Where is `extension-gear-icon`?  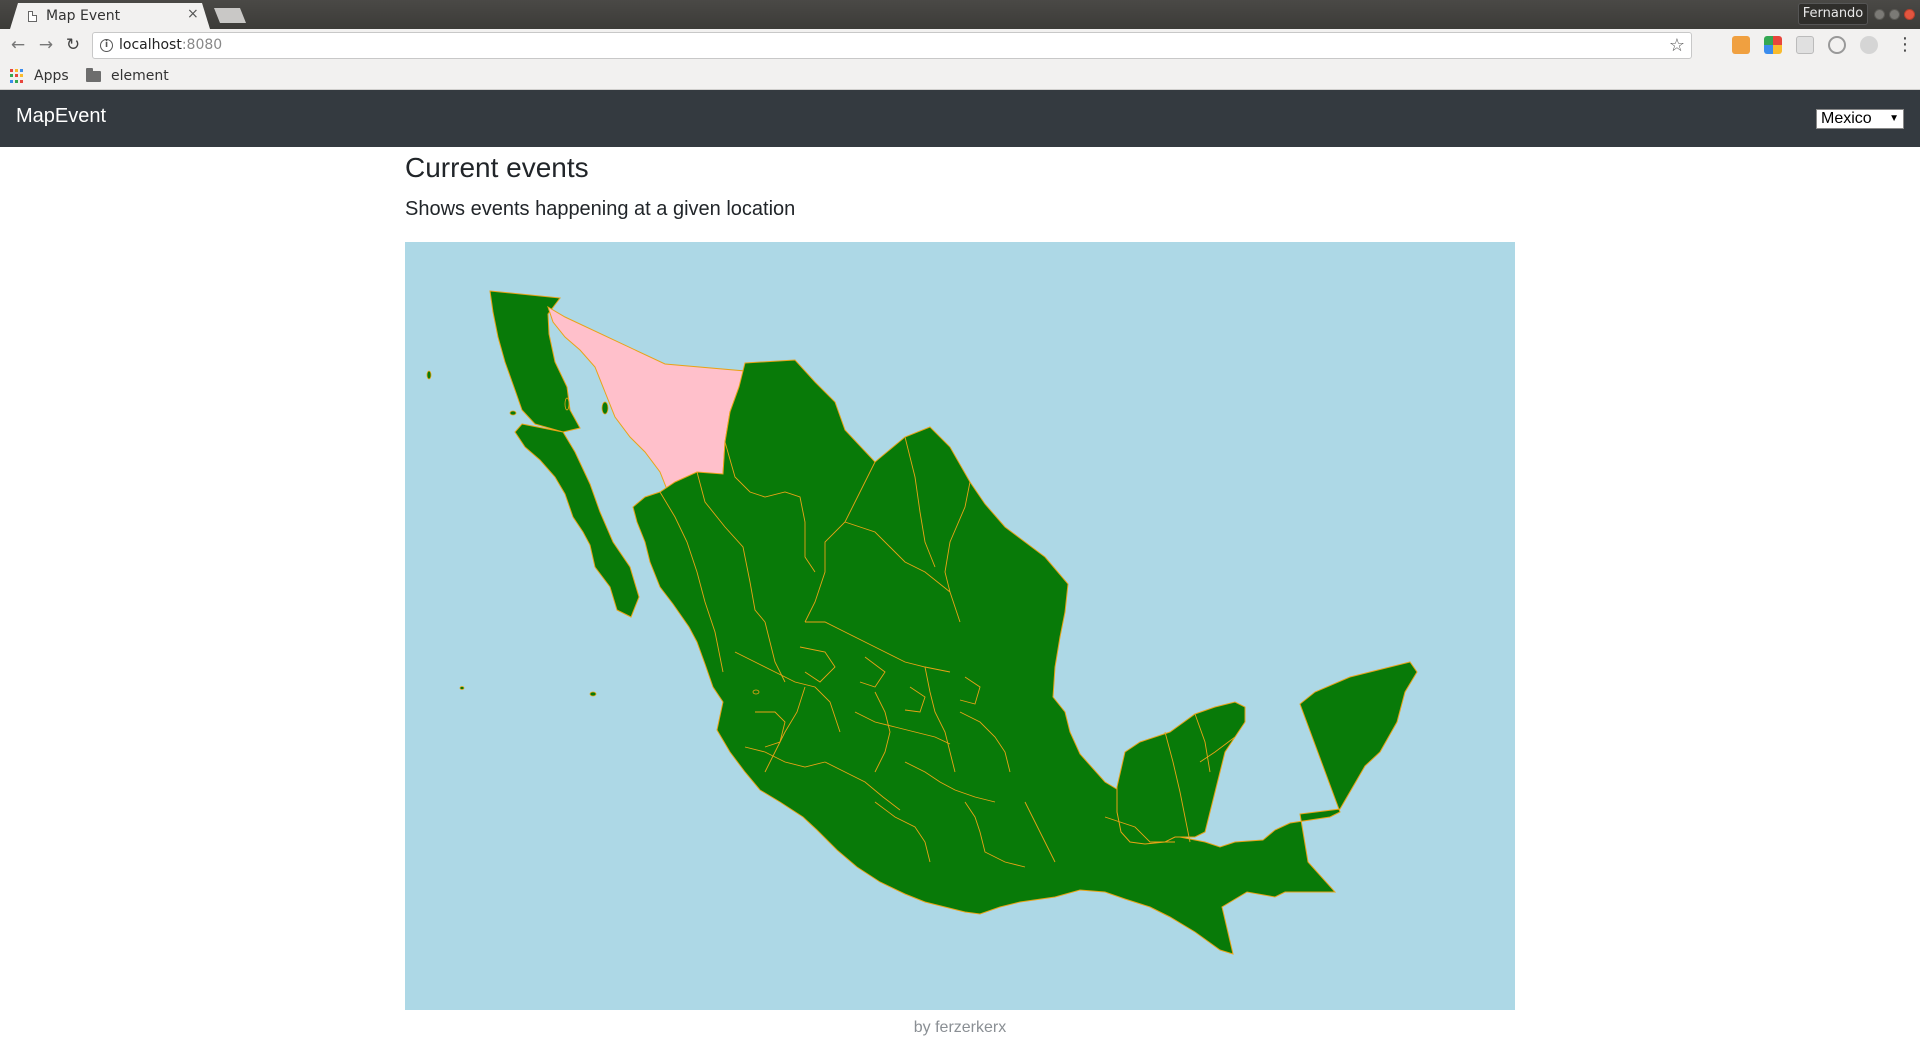 extension-gear-icon is located at coordinates (1869, 45).